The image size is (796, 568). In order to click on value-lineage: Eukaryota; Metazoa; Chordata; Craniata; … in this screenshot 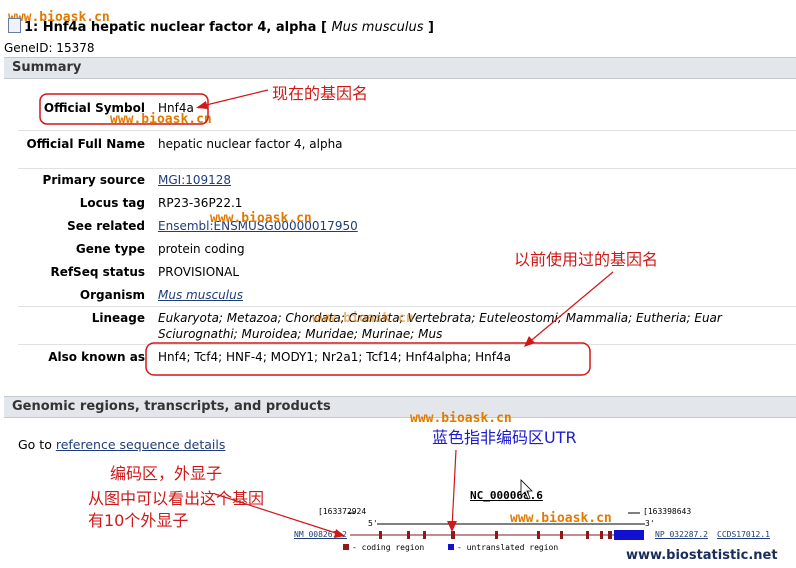, I will do `click(440, 318)`.